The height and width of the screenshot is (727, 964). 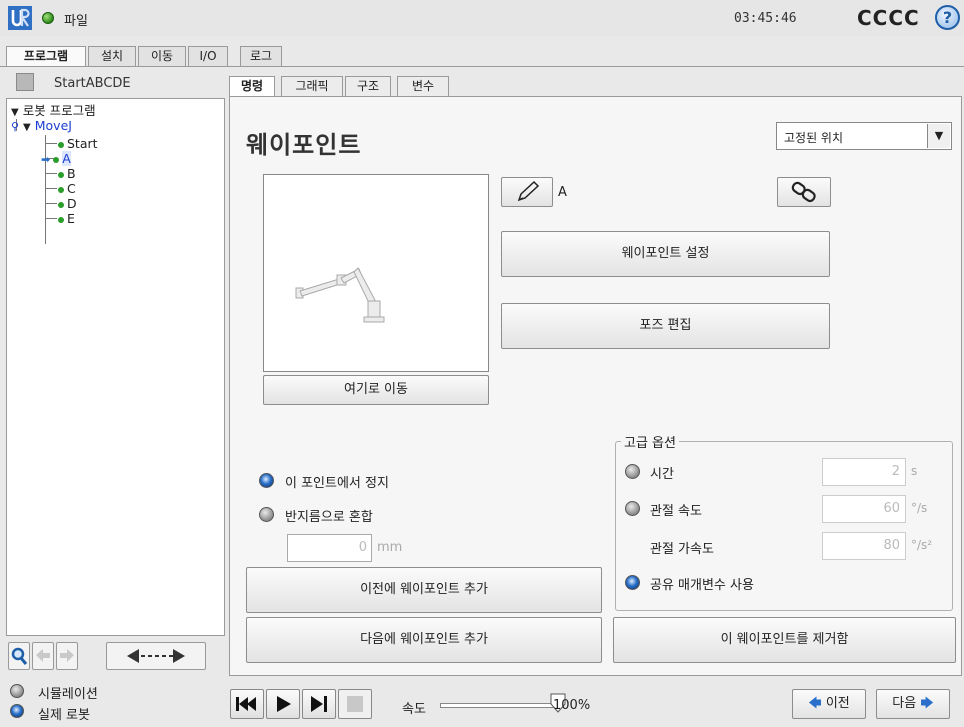 I want to click on skip-back-icon, so click(x=246, y=704).